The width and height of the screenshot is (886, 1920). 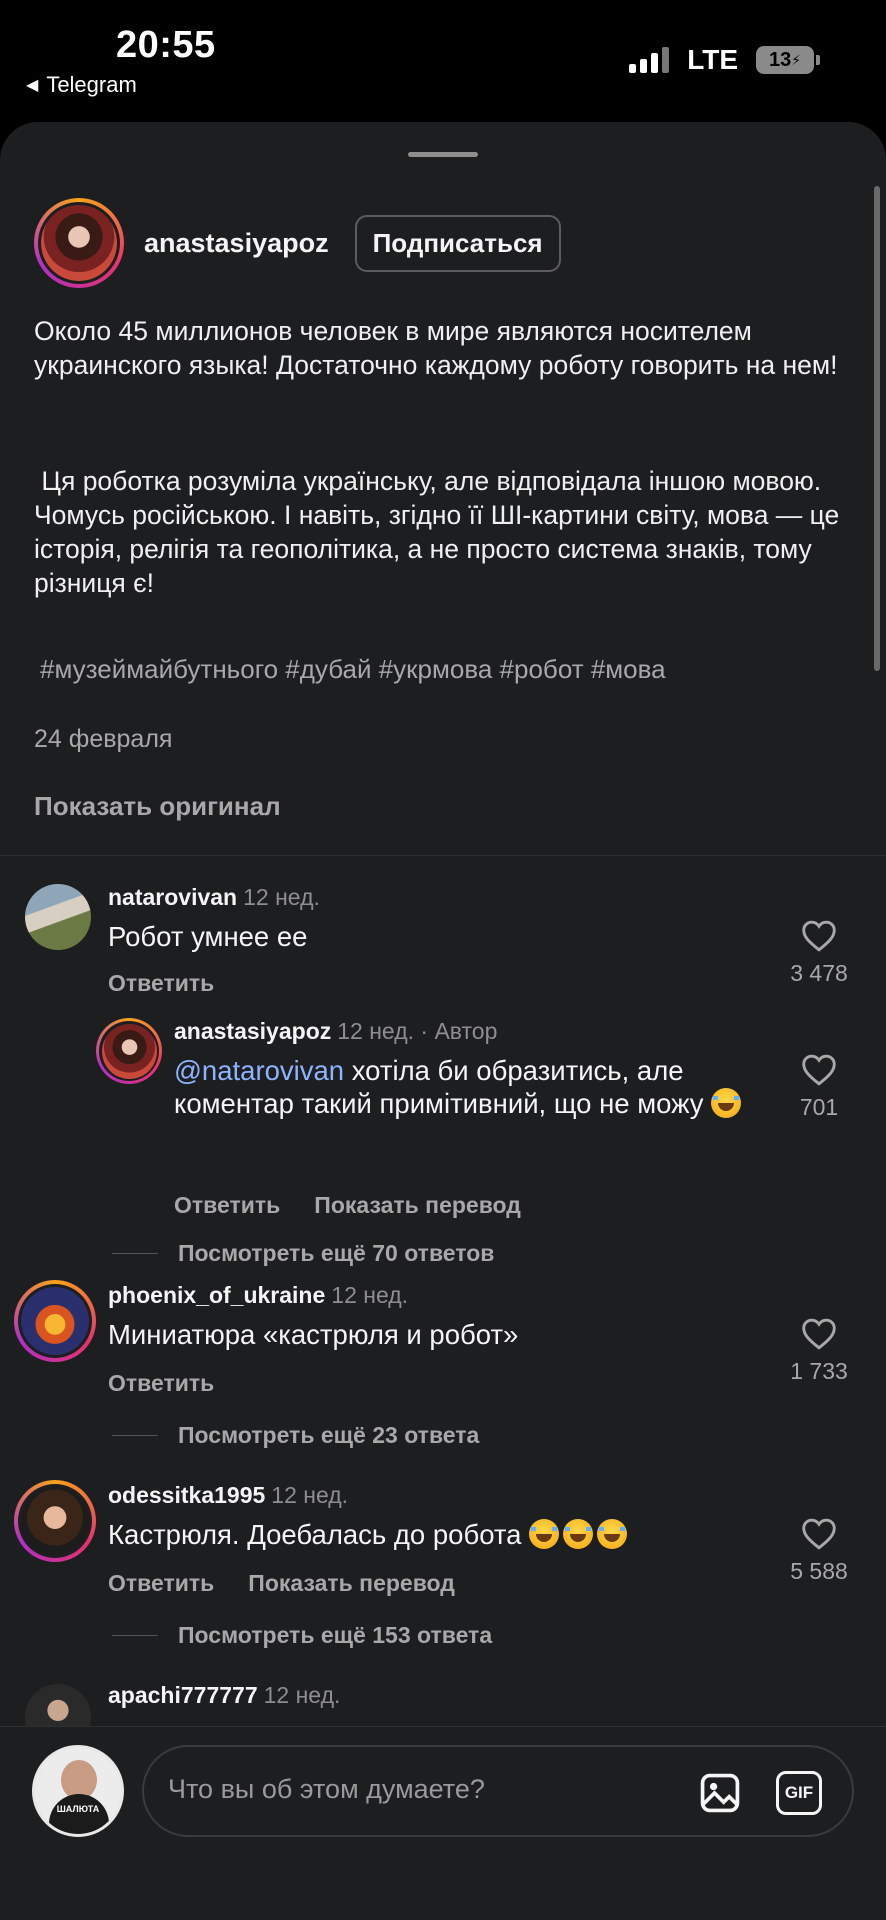 I want to click on network-type: LTE, so click(x=712, y=59).